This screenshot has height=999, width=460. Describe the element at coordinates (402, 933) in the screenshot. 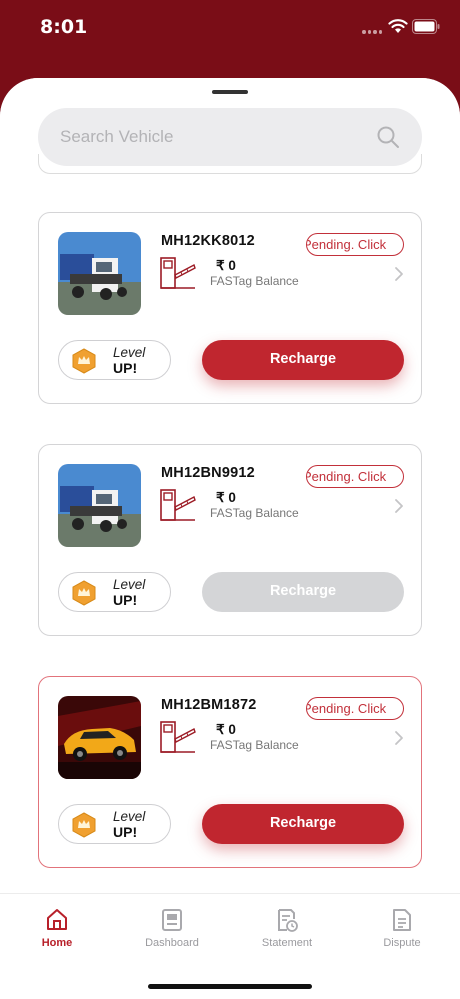

I see `tab-dispute: Dispute` at that location.